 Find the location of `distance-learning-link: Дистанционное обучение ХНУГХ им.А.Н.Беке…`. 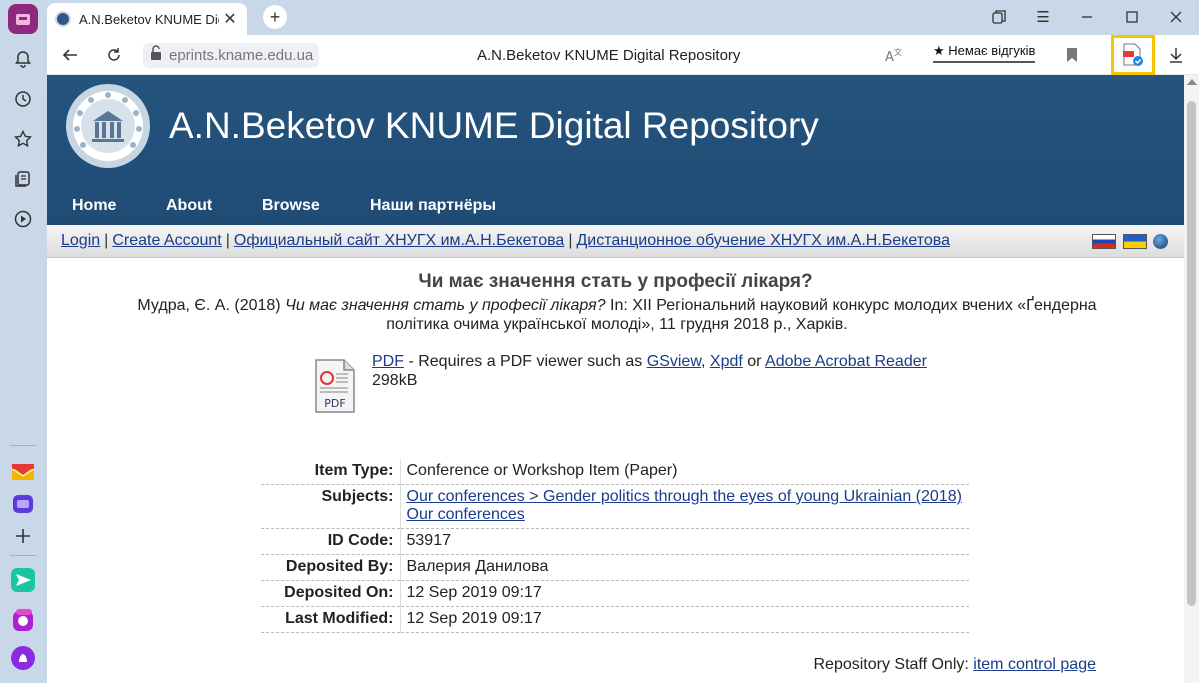

distance-learning-link: Дистанционное обучение ХНУГХ им.А.Н.Беке… is located at coordinates (763, 241).